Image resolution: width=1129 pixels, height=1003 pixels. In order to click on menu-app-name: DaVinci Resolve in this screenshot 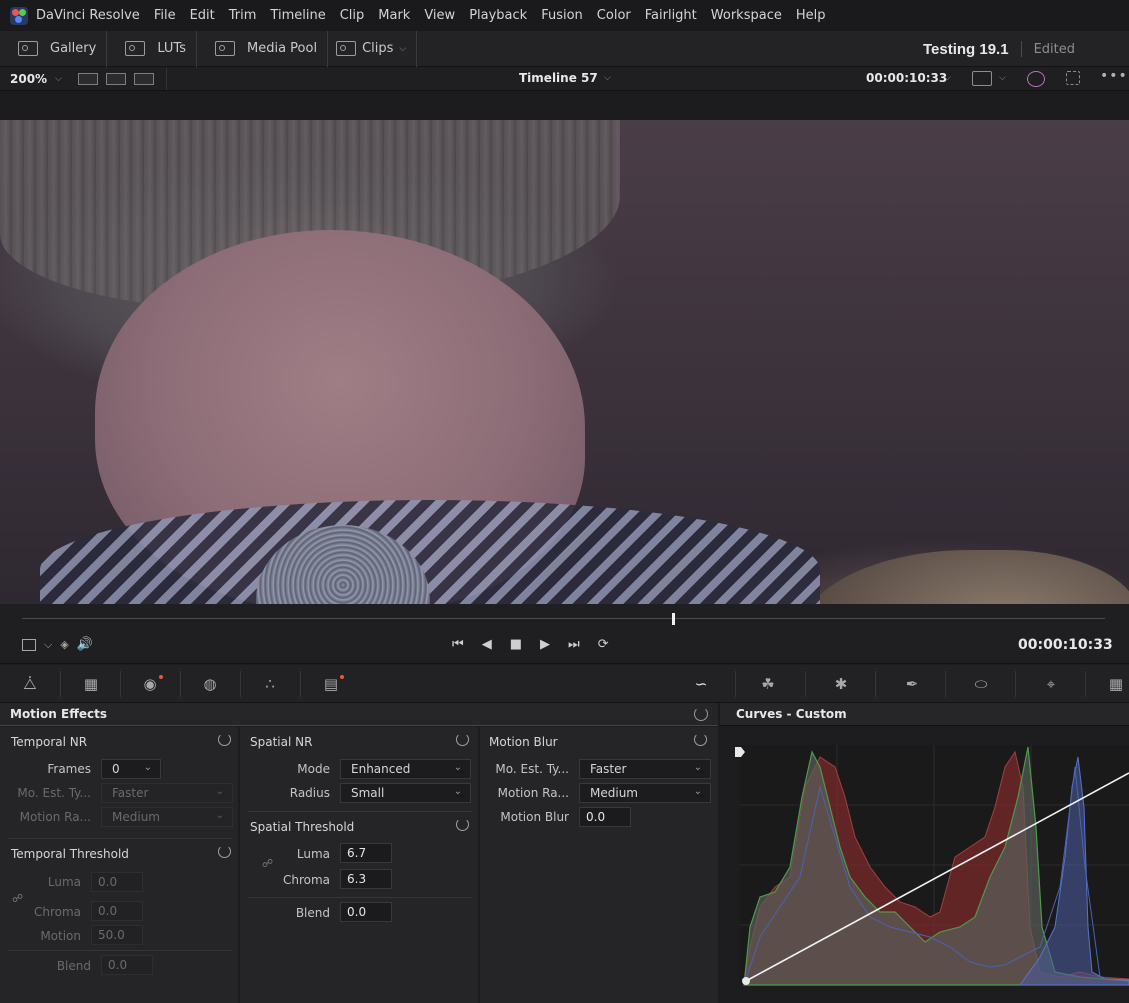, I will do `click(91, 15)`.